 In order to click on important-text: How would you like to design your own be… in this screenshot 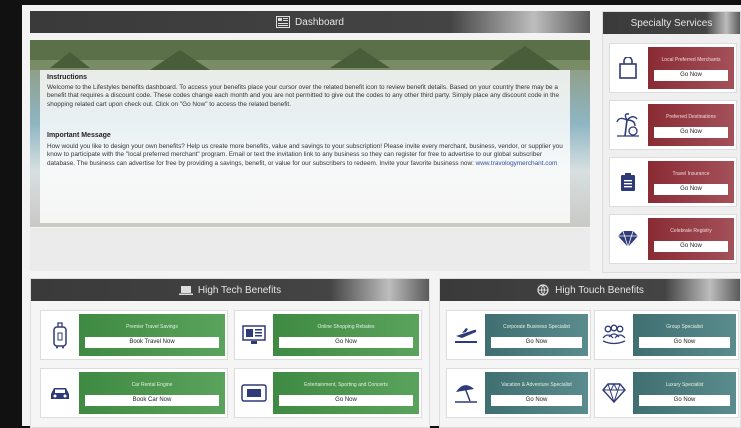, I will do `click(305, 155)`.